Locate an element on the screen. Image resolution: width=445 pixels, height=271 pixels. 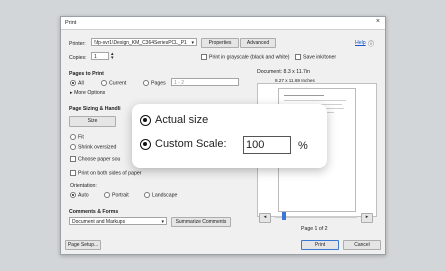
printer-value: \\fp-svr1\Design_KM_C364SeriesPCL_P1 is located at coordinates (140, 43).